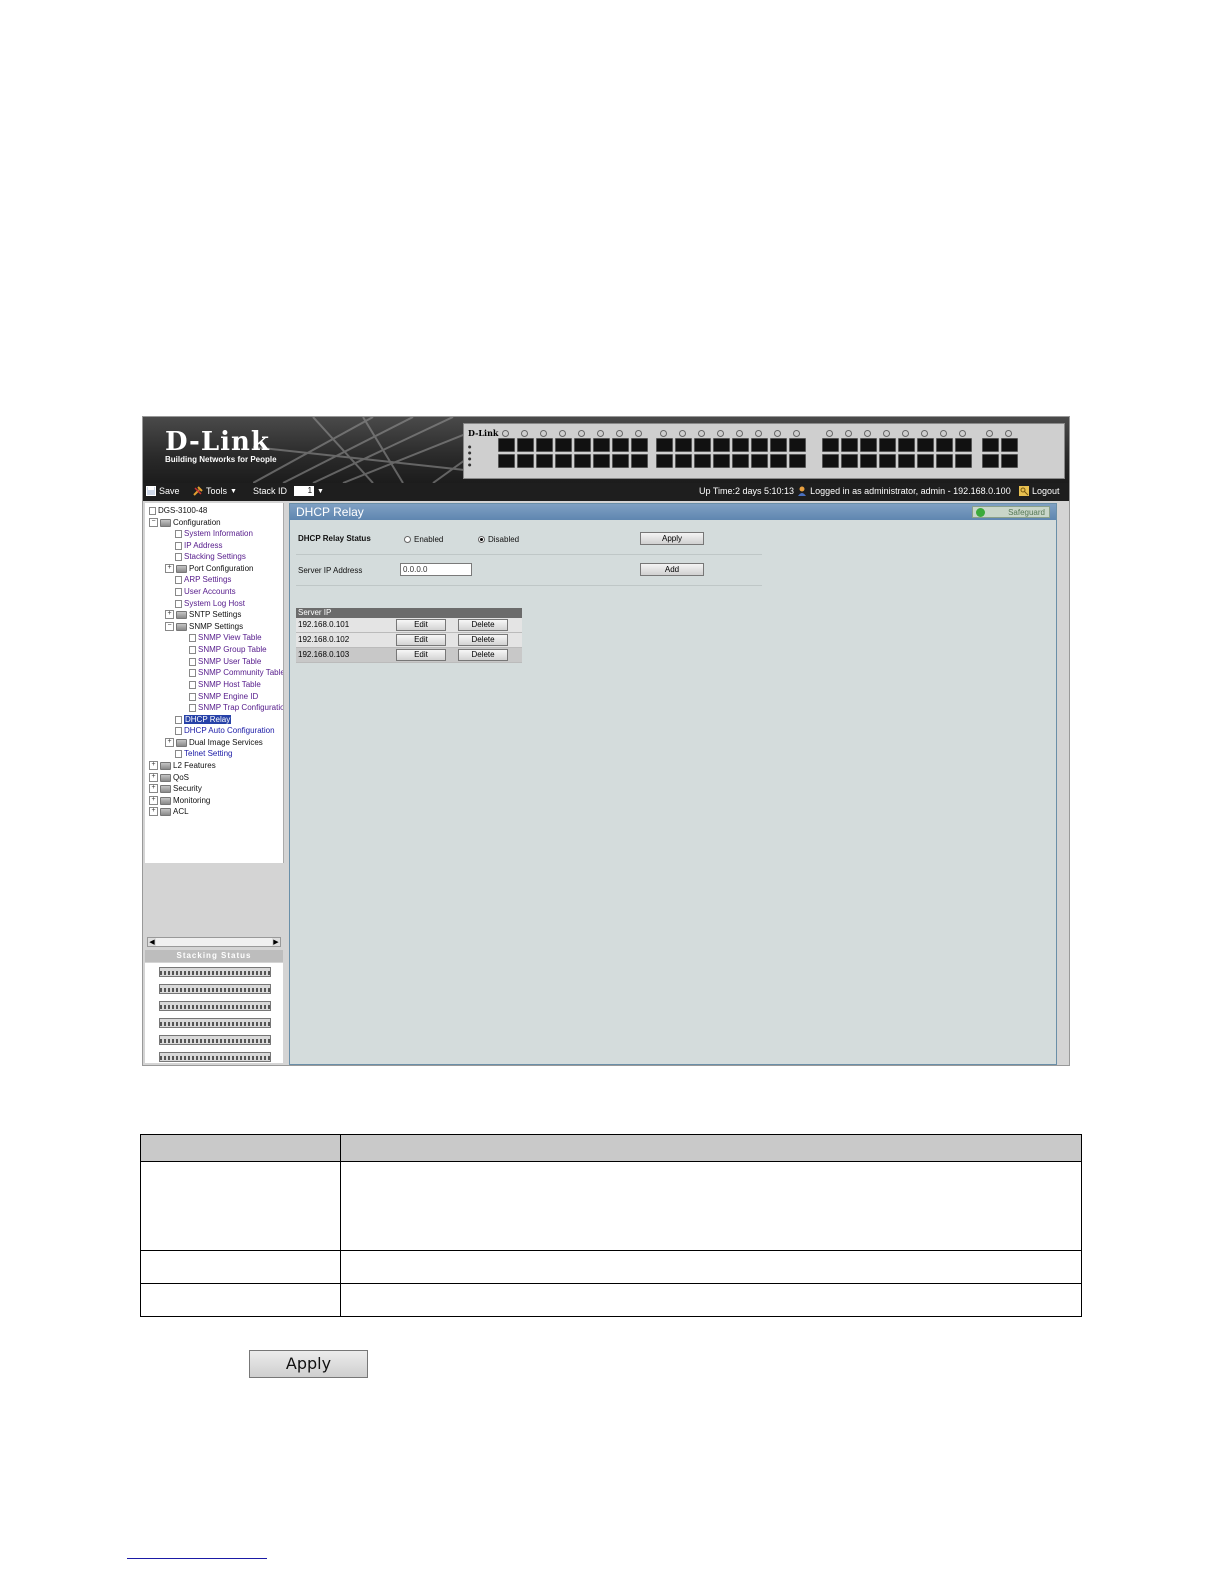  I want to click on tree-item-arp-settings: ARP Settings, so click(203, 579).